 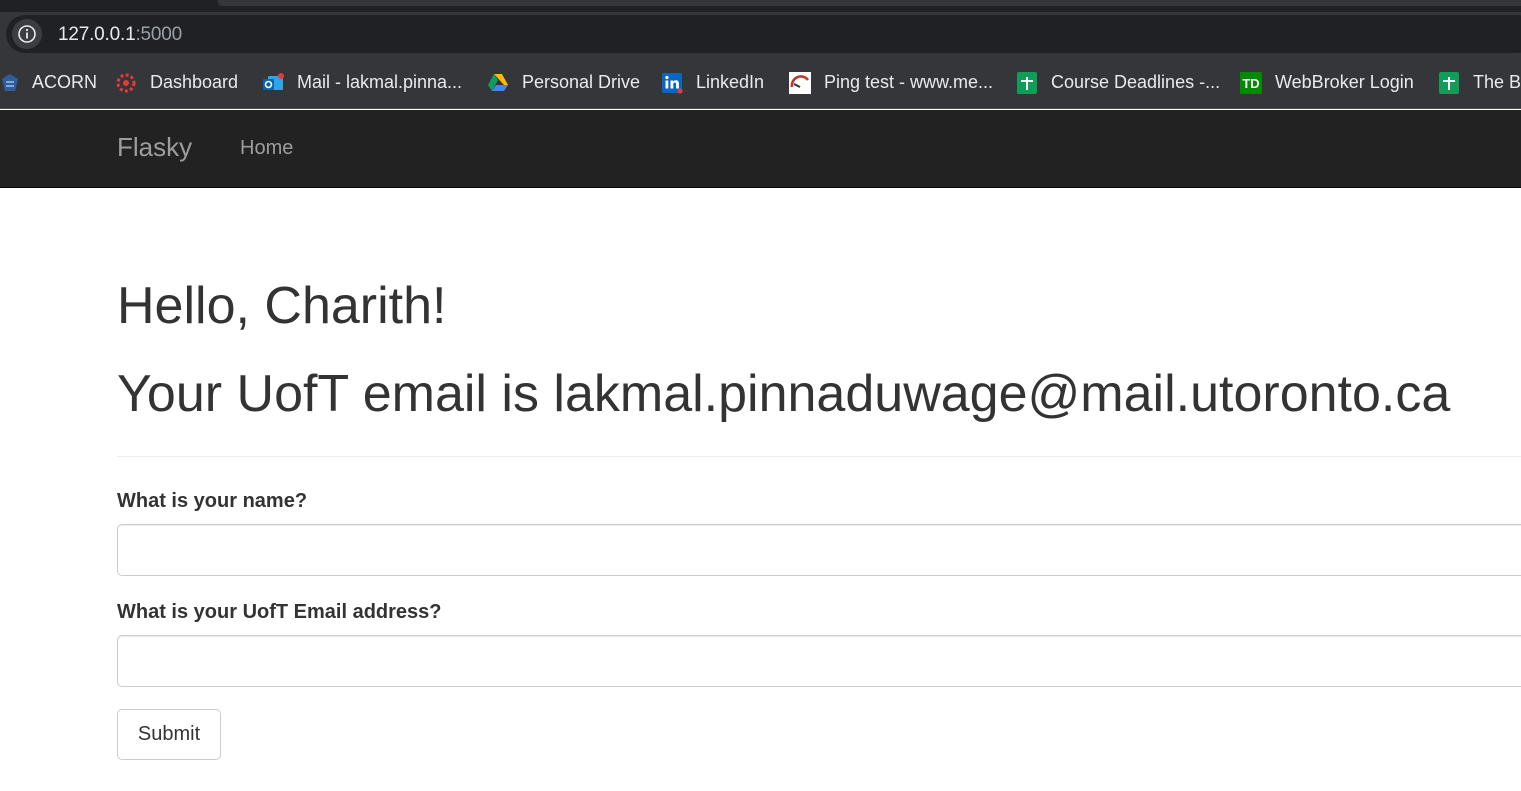 I want to click on browser-tab-edge, so click(x=869, y=3).